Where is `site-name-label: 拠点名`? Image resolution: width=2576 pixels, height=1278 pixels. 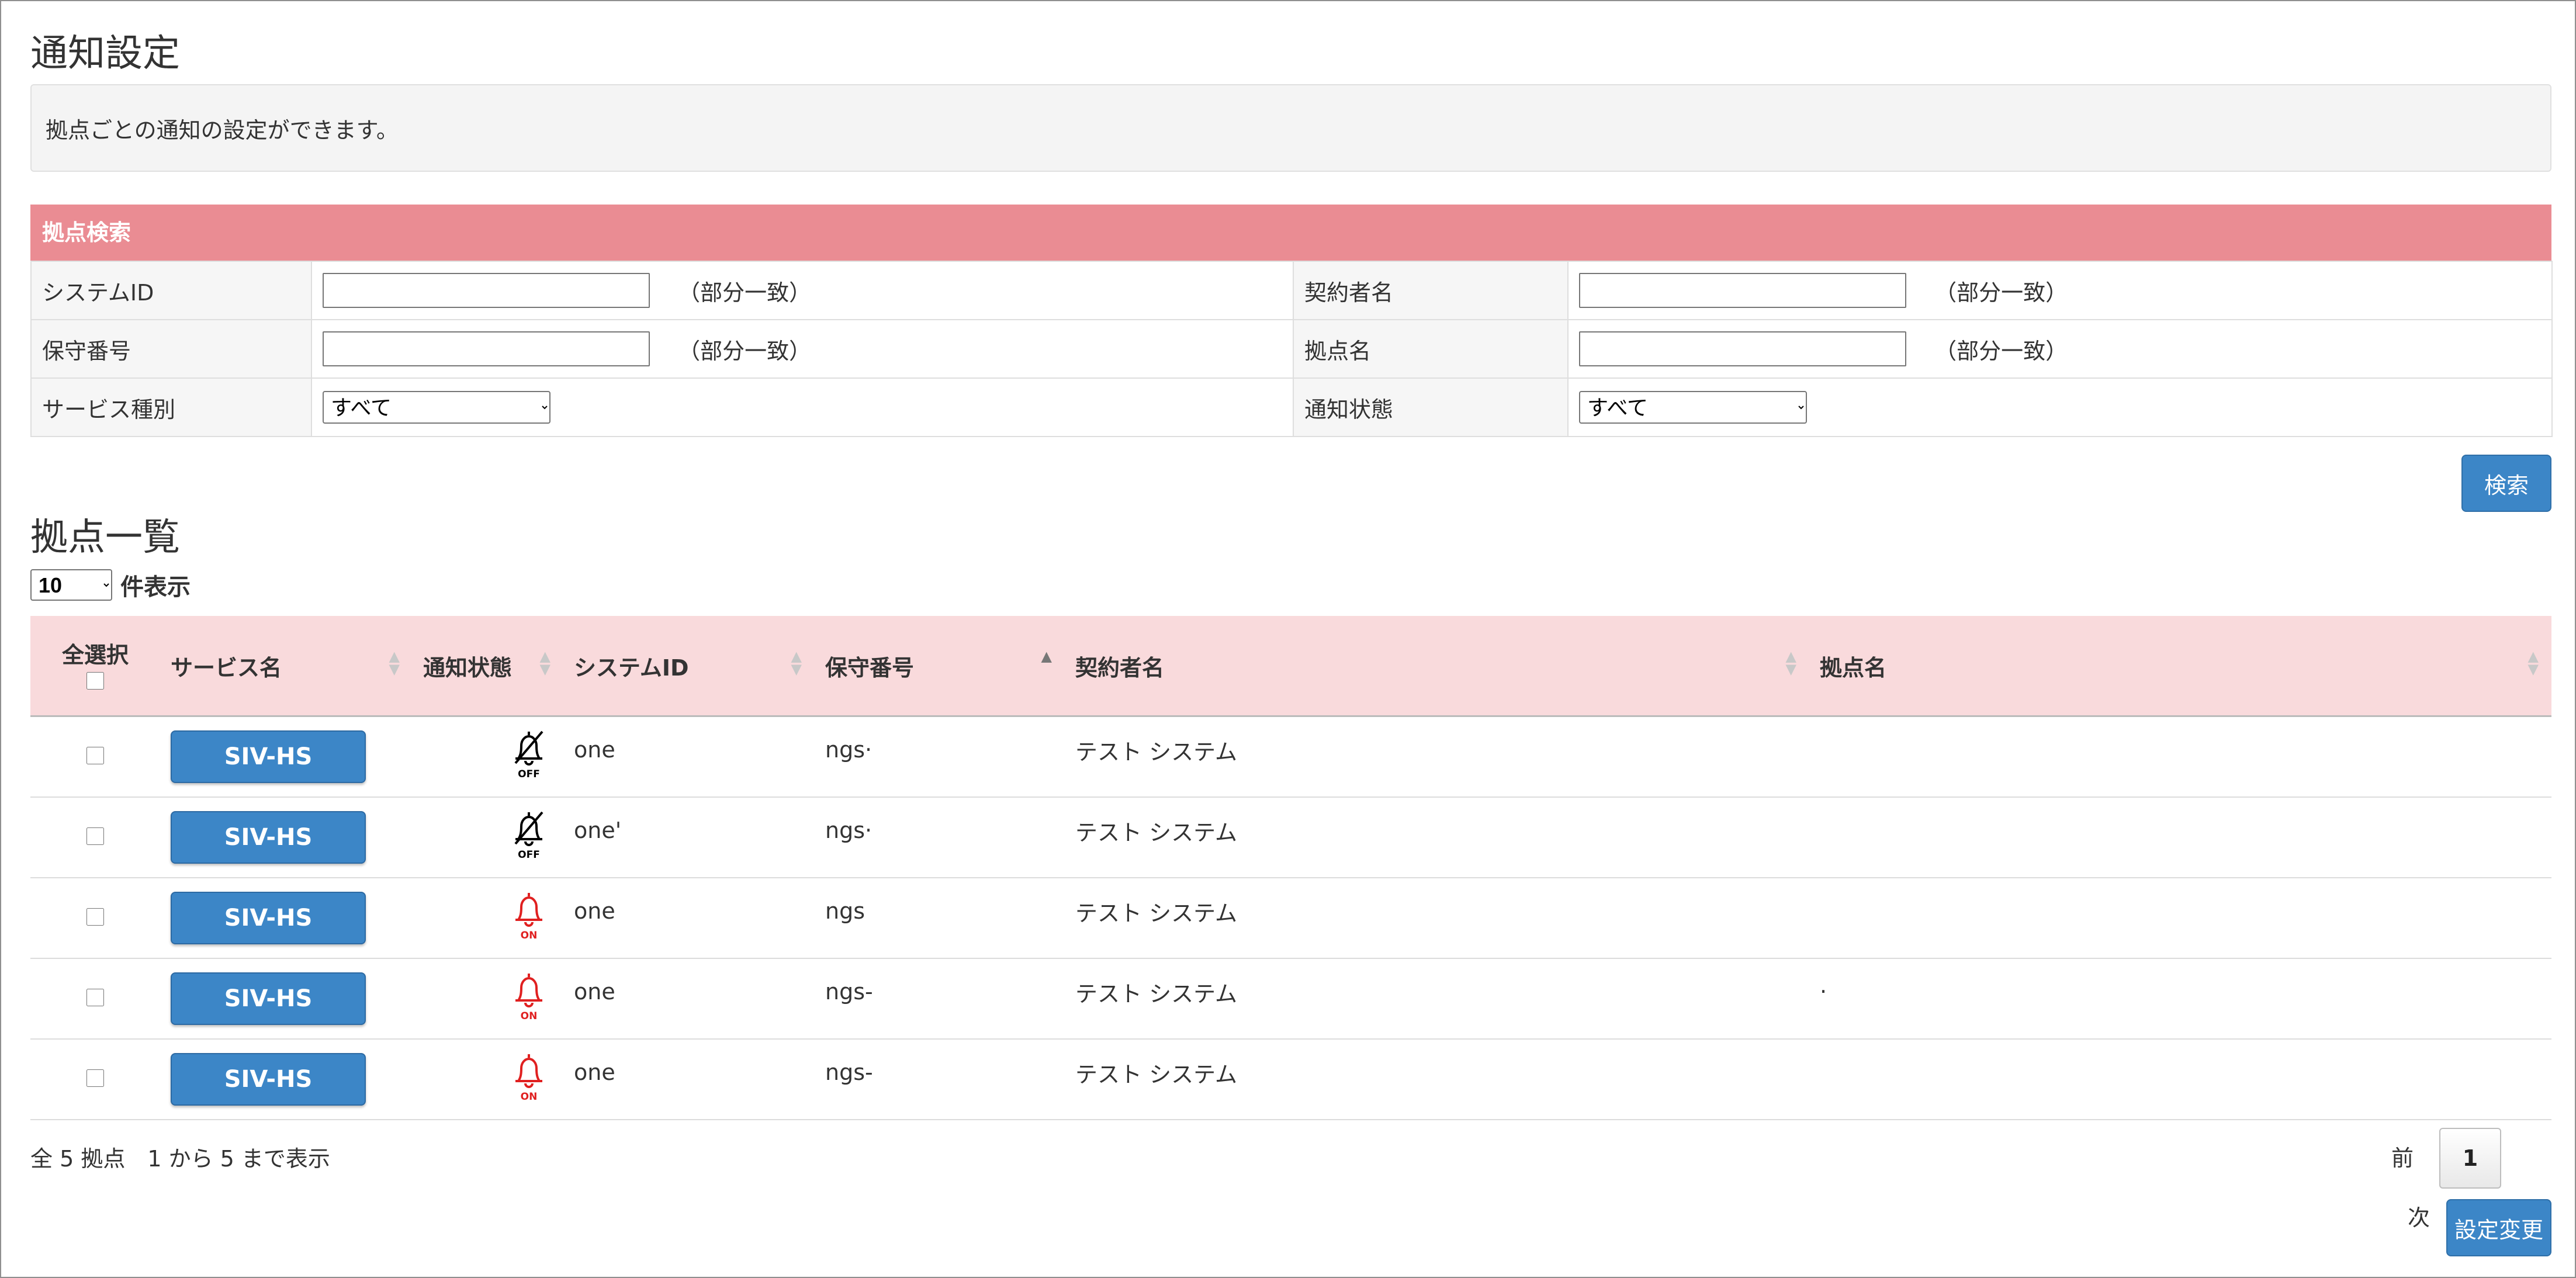 site-name-label: 拠点名 is located at coordinates (1431, 349).